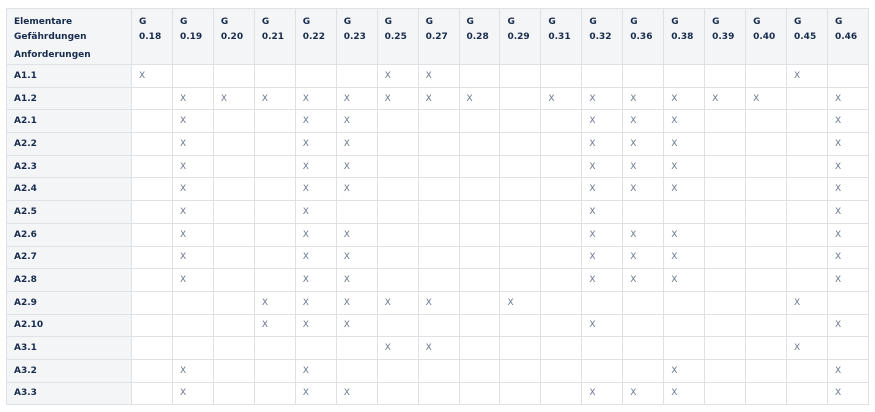 The height and width of the screenshot is (412, 875). Describe the element at coordinates (438, 234) in the screenshot. I see `table-row: A2.6 X X X X X X X` at that location.